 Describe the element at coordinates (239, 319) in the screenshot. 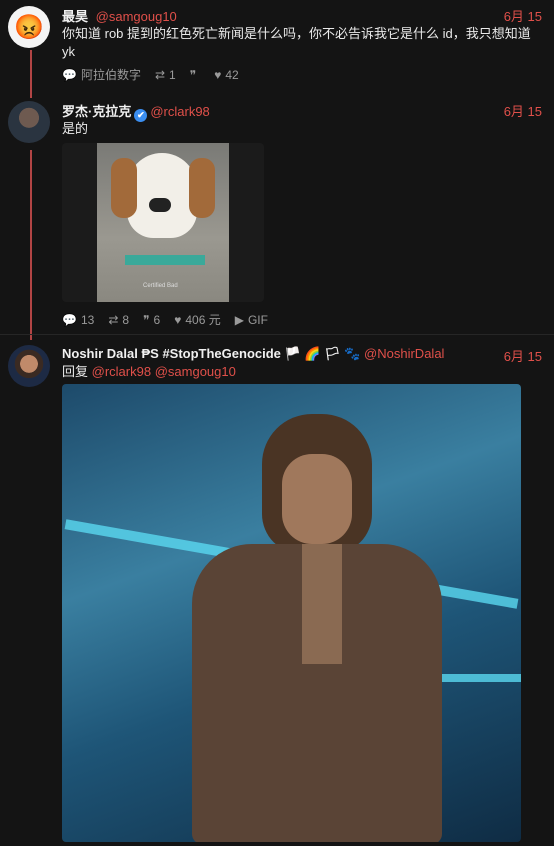

I see `play-icon: ▶` at that location.